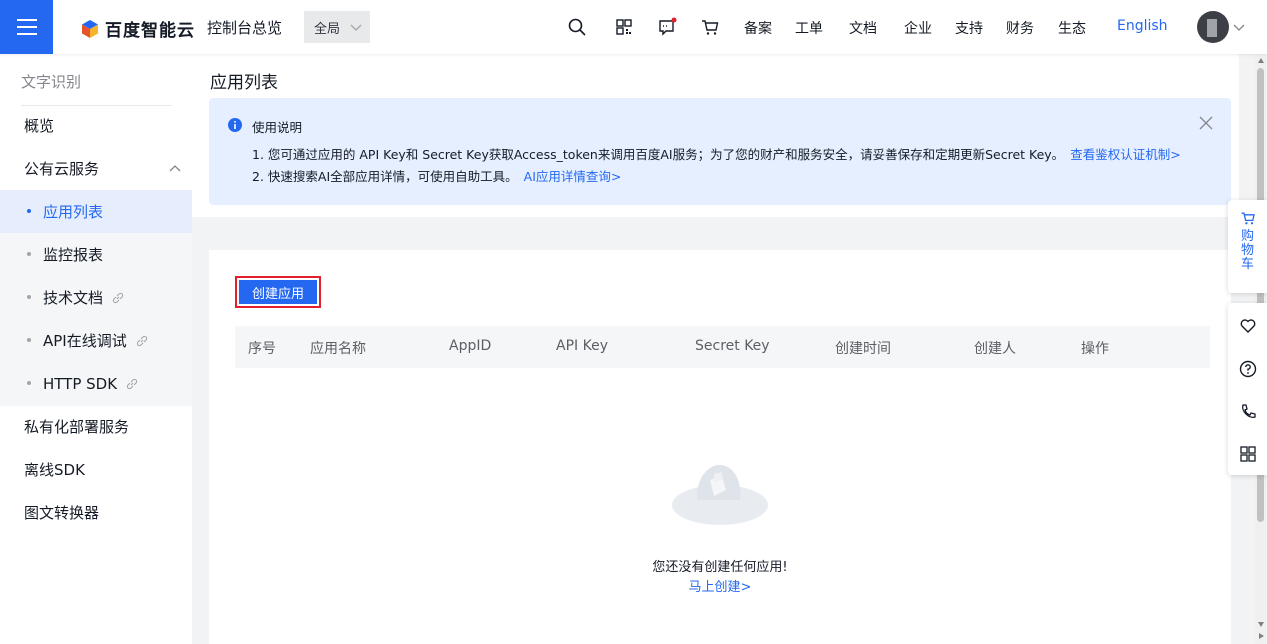 The image size is (1267, 644). What do you see at coordinates (863, 28) in the screenshot?
I see `nav-docs: 文档` at bounding box center [863, 28].